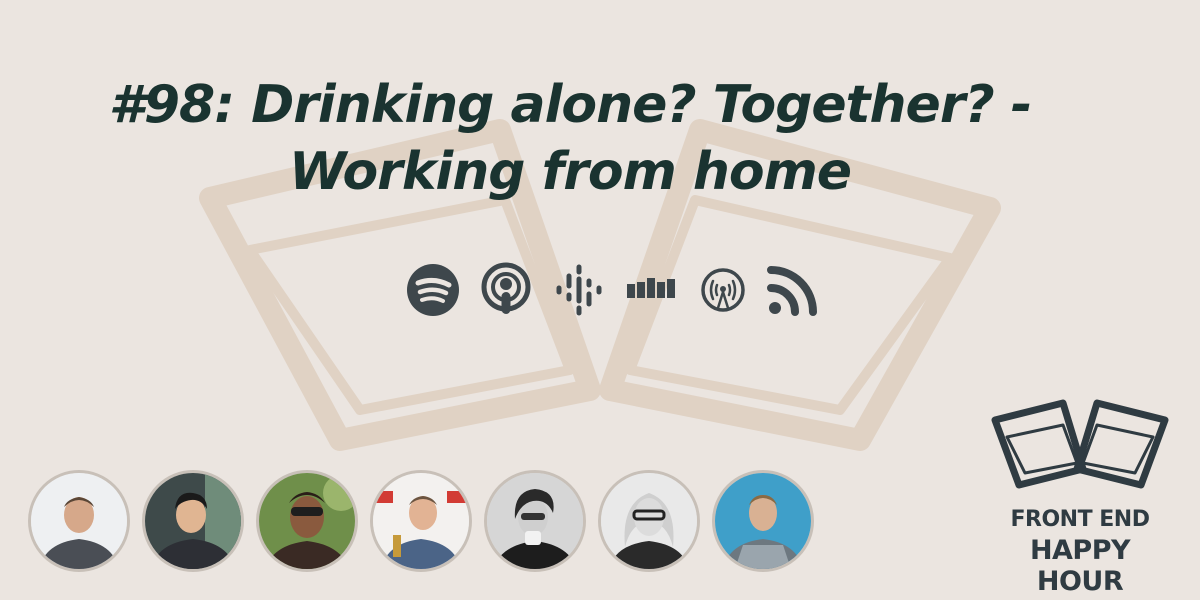 This screenshot has height=600, width=1200. What do you see at coordinates (570, 171) in the screenshot?
I see `episode-title-line-2: Working from home` at bounding box center [570, 171].